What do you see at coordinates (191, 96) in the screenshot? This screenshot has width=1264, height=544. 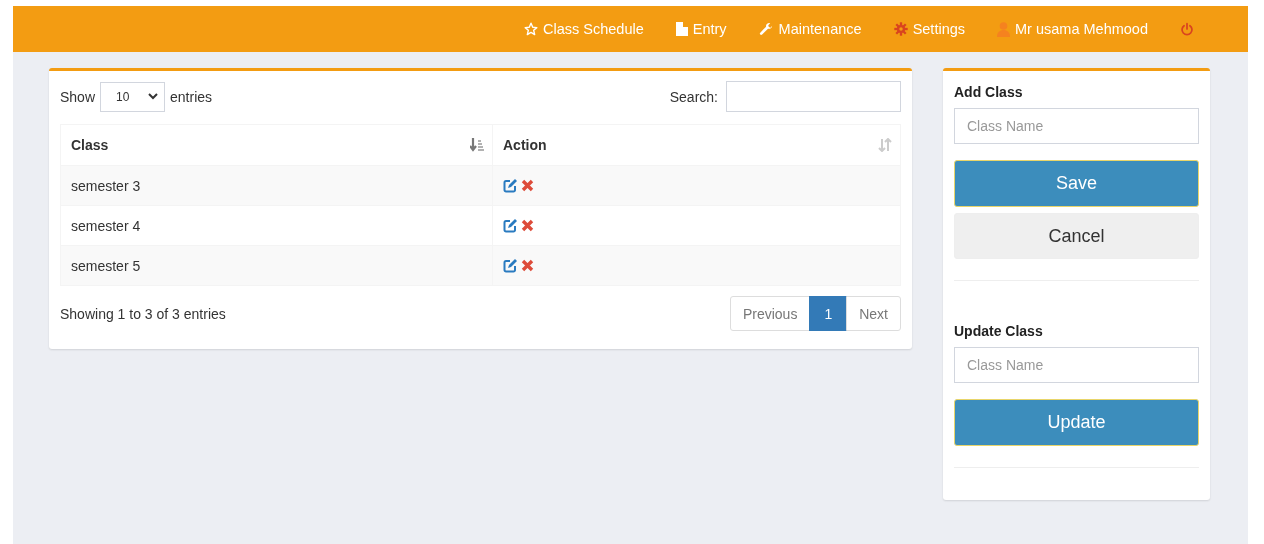 I see `entries-label: entries` at bounding box center [191, 96].